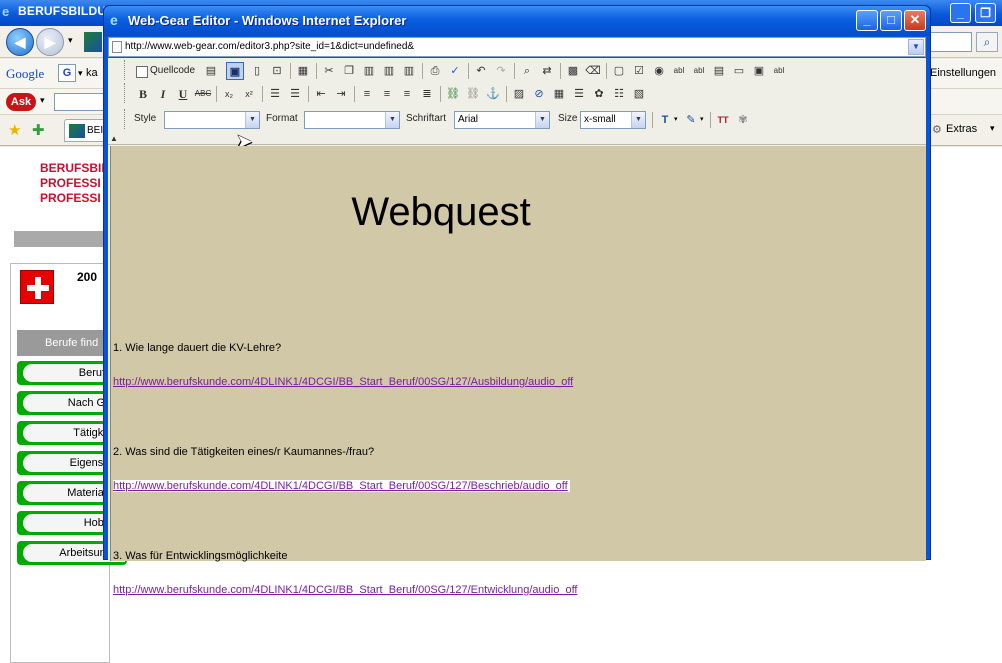  I want to click on size-select: x-small ▼, so click(613, 120).